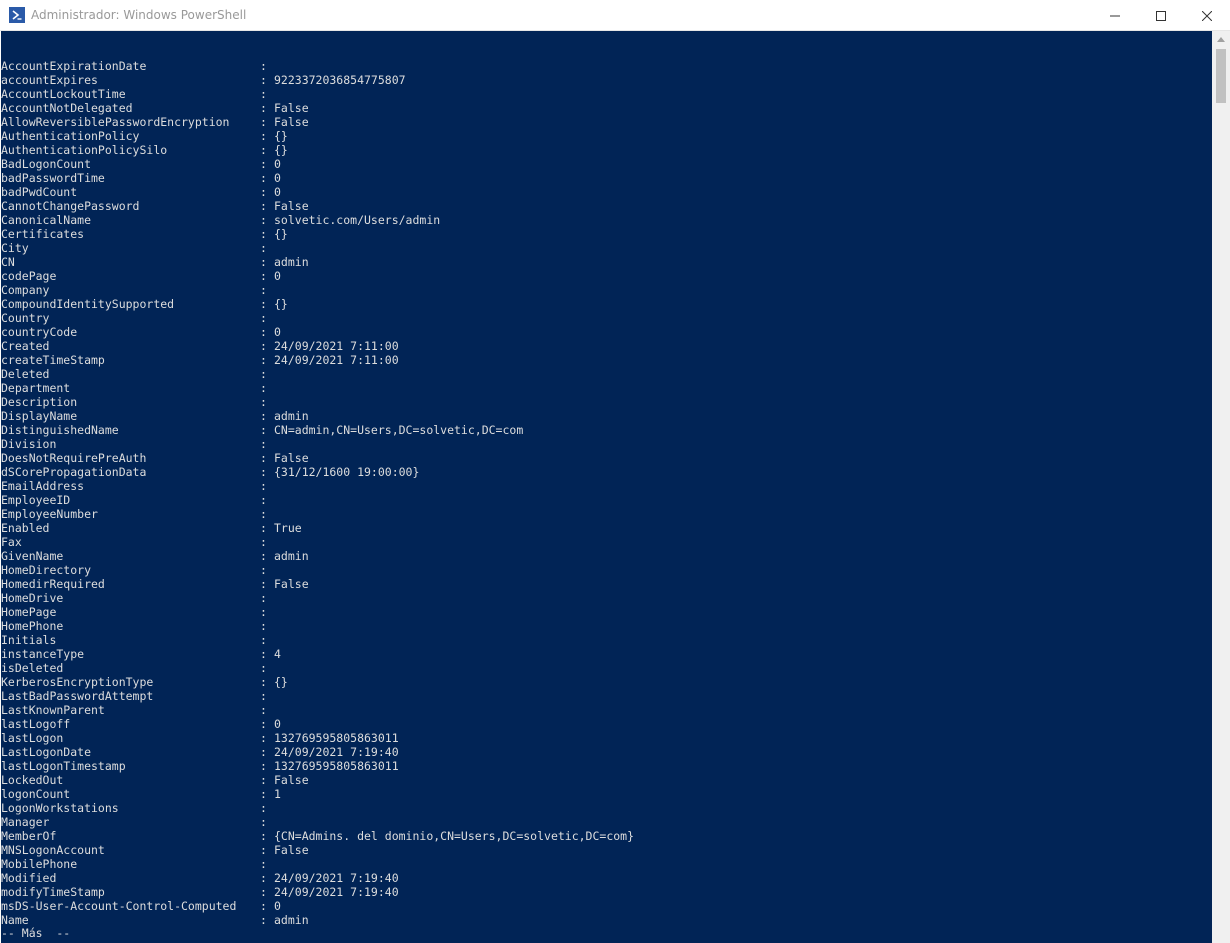 Image resolution: width=1230 pixels, height=943 pixels. What do you see at coordinates (8, 262) in the screenshot?
I see `property-name: CN` at bounding box center [8, 262].